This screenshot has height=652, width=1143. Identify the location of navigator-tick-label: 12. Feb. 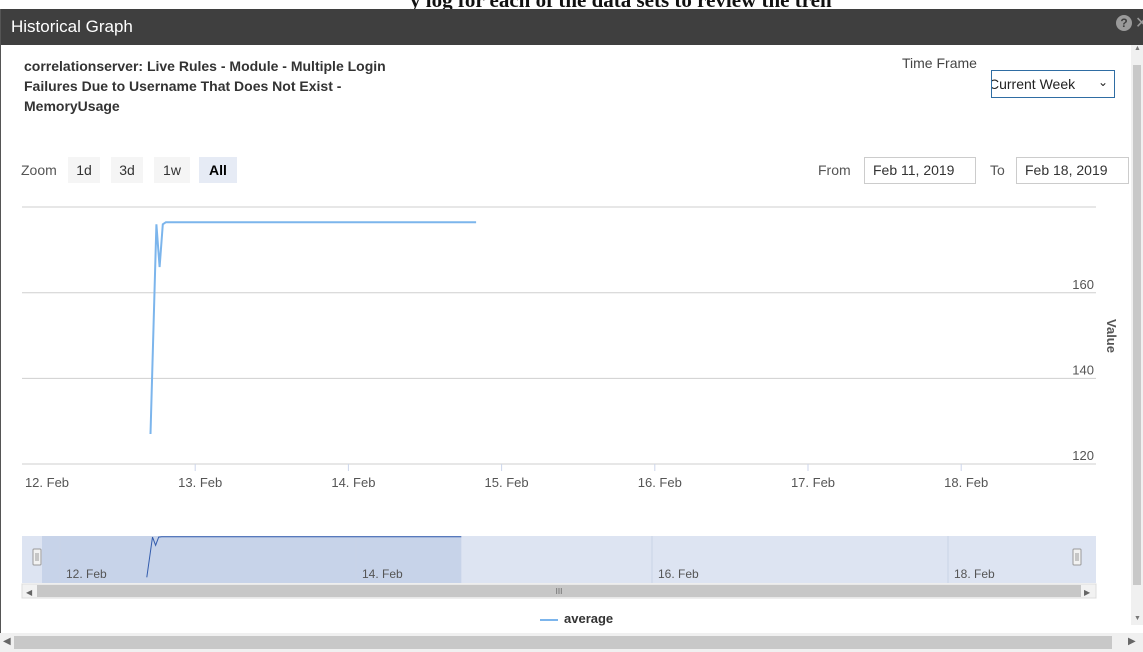
(86, 574).